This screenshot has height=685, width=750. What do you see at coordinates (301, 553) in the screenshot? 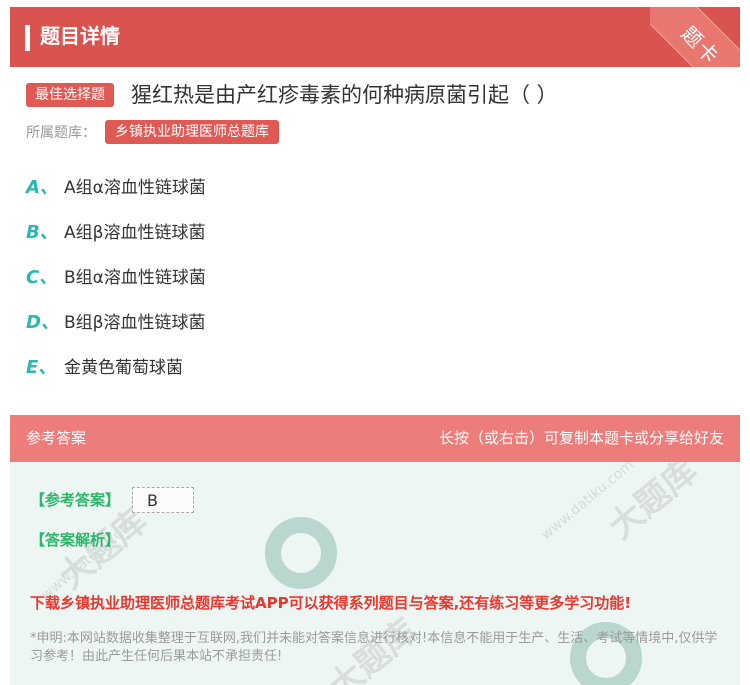
I see `watermark-logo-icon` at bounding box center [301, 553].